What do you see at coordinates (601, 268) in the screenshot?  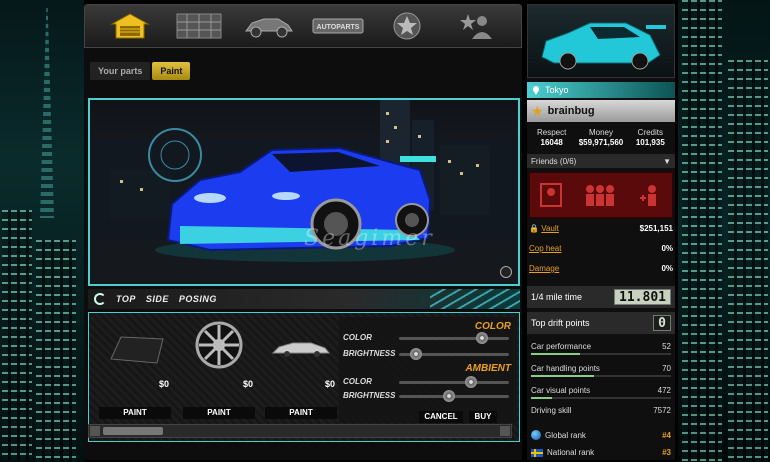 I see `damage-row: Damage 0%` at bounding box center [601, 268].